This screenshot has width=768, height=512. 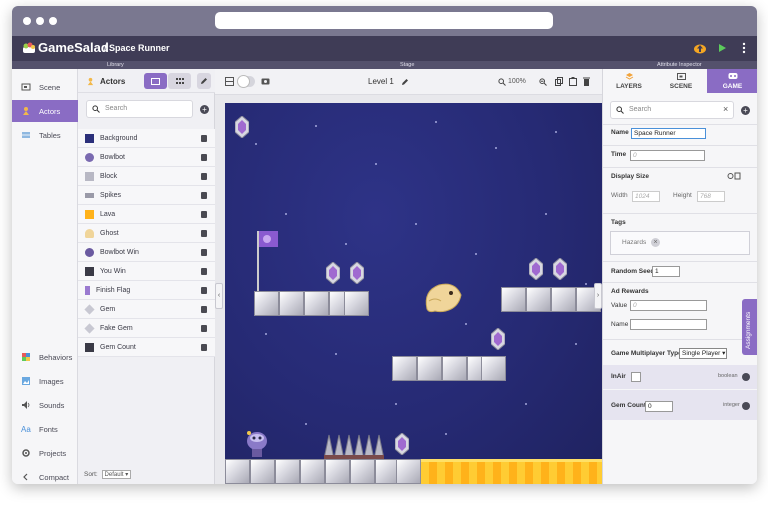 What do you see at coordinates (598, 296) in the screenshot?
I see `collapse-inspector-handle: ›` at bounding box center [598, 296].